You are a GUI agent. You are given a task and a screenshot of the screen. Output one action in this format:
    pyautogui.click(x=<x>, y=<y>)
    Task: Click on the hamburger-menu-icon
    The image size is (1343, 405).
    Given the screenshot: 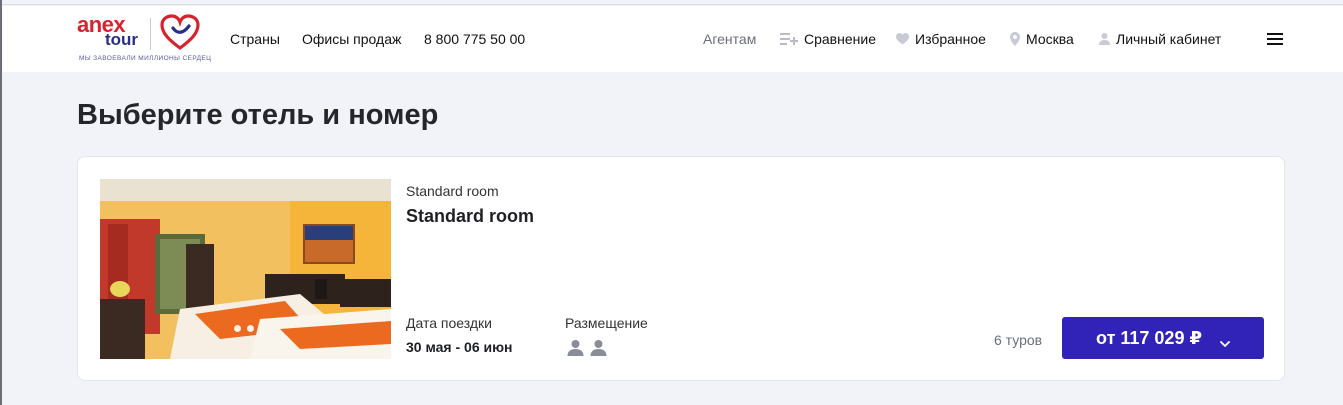 What is the action you would take?
    pyautogui.click(x=1275, y=39)
    